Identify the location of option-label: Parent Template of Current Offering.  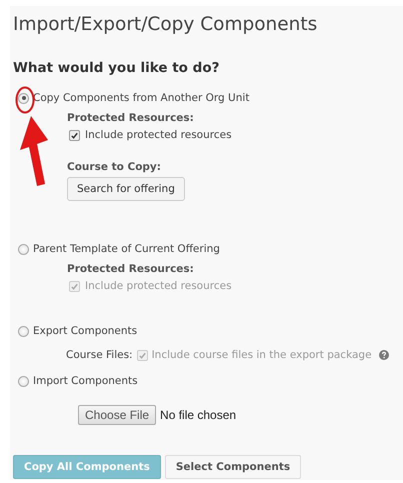
(126, 249).